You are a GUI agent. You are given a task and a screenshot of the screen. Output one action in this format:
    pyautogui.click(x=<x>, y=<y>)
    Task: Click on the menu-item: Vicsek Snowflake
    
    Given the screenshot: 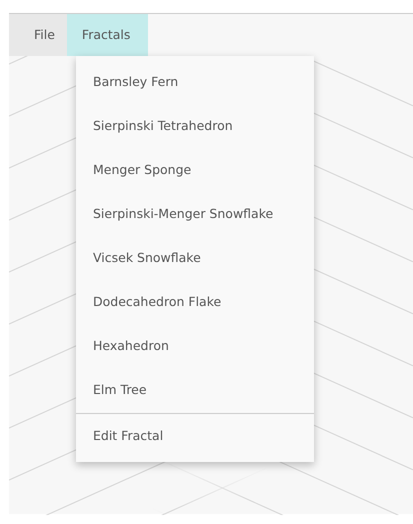 What is the action you would take?
    pyautogui.click(x=195, y=258)
    